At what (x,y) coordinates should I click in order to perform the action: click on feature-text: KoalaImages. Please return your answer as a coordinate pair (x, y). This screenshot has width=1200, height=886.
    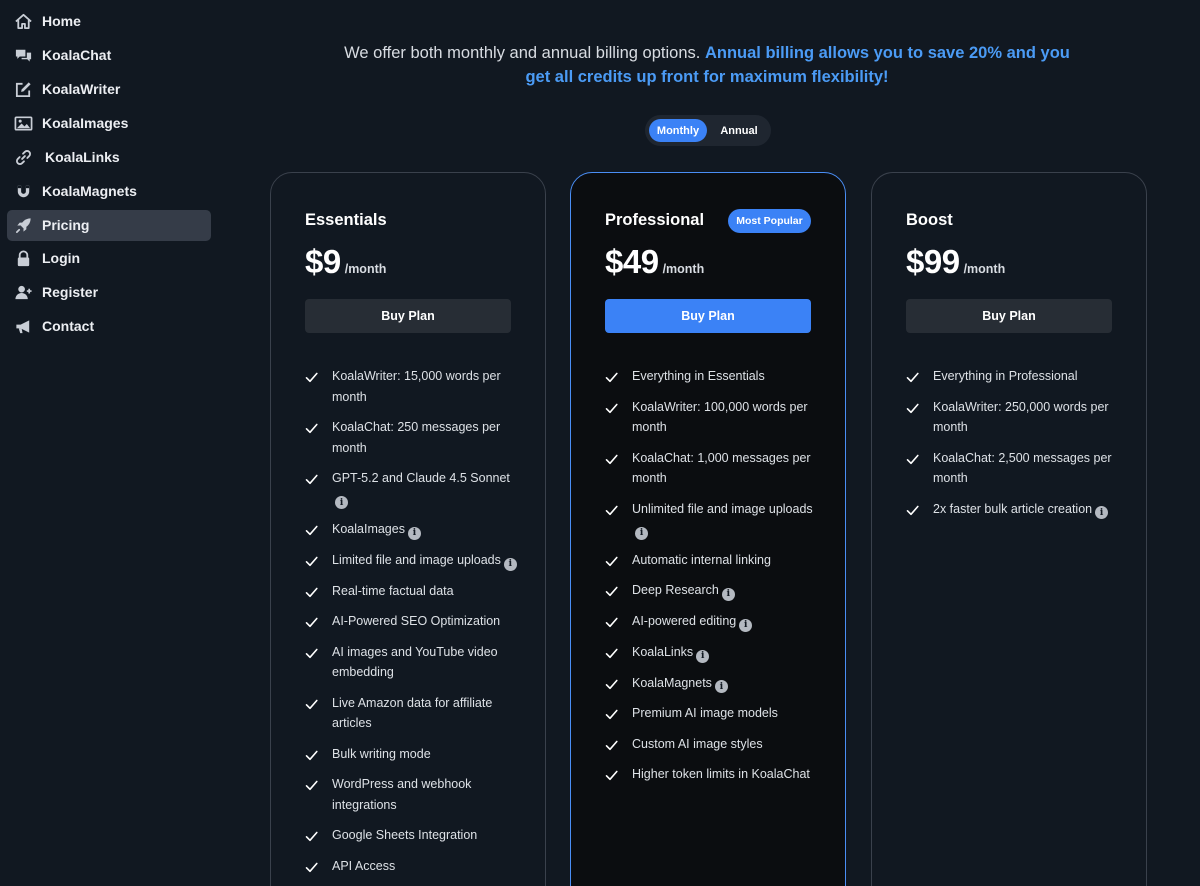
    Looking at the image, I should click on (368, 529).